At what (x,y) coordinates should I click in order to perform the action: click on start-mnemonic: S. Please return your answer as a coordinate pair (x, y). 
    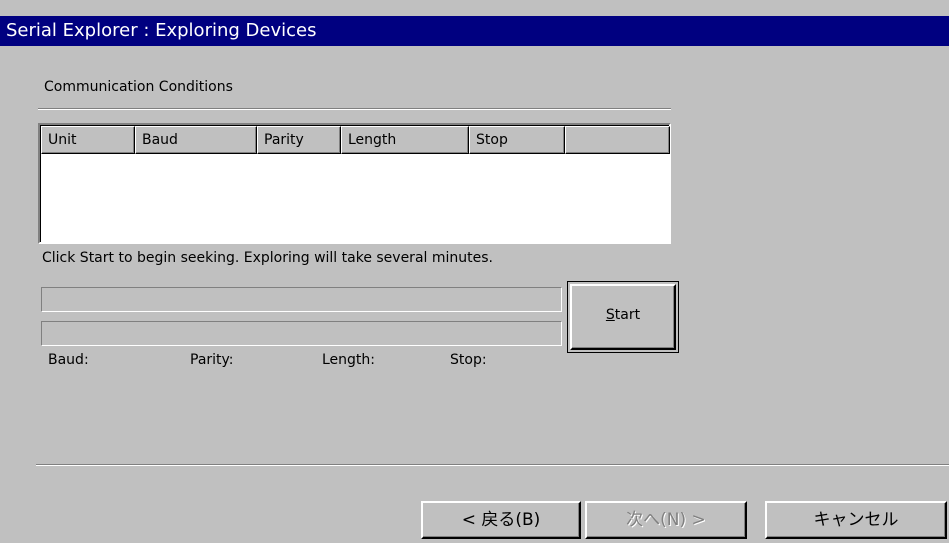
    Looking at the image, I should click on (610, 315).